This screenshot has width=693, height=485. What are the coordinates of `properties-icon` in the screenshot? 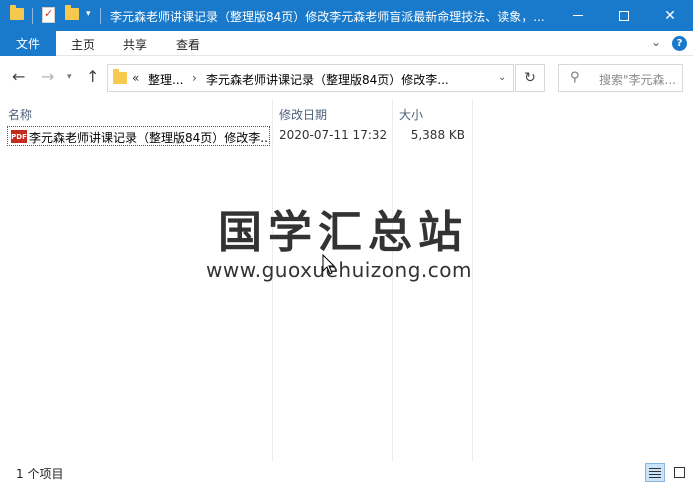 It's located at (48, 15).